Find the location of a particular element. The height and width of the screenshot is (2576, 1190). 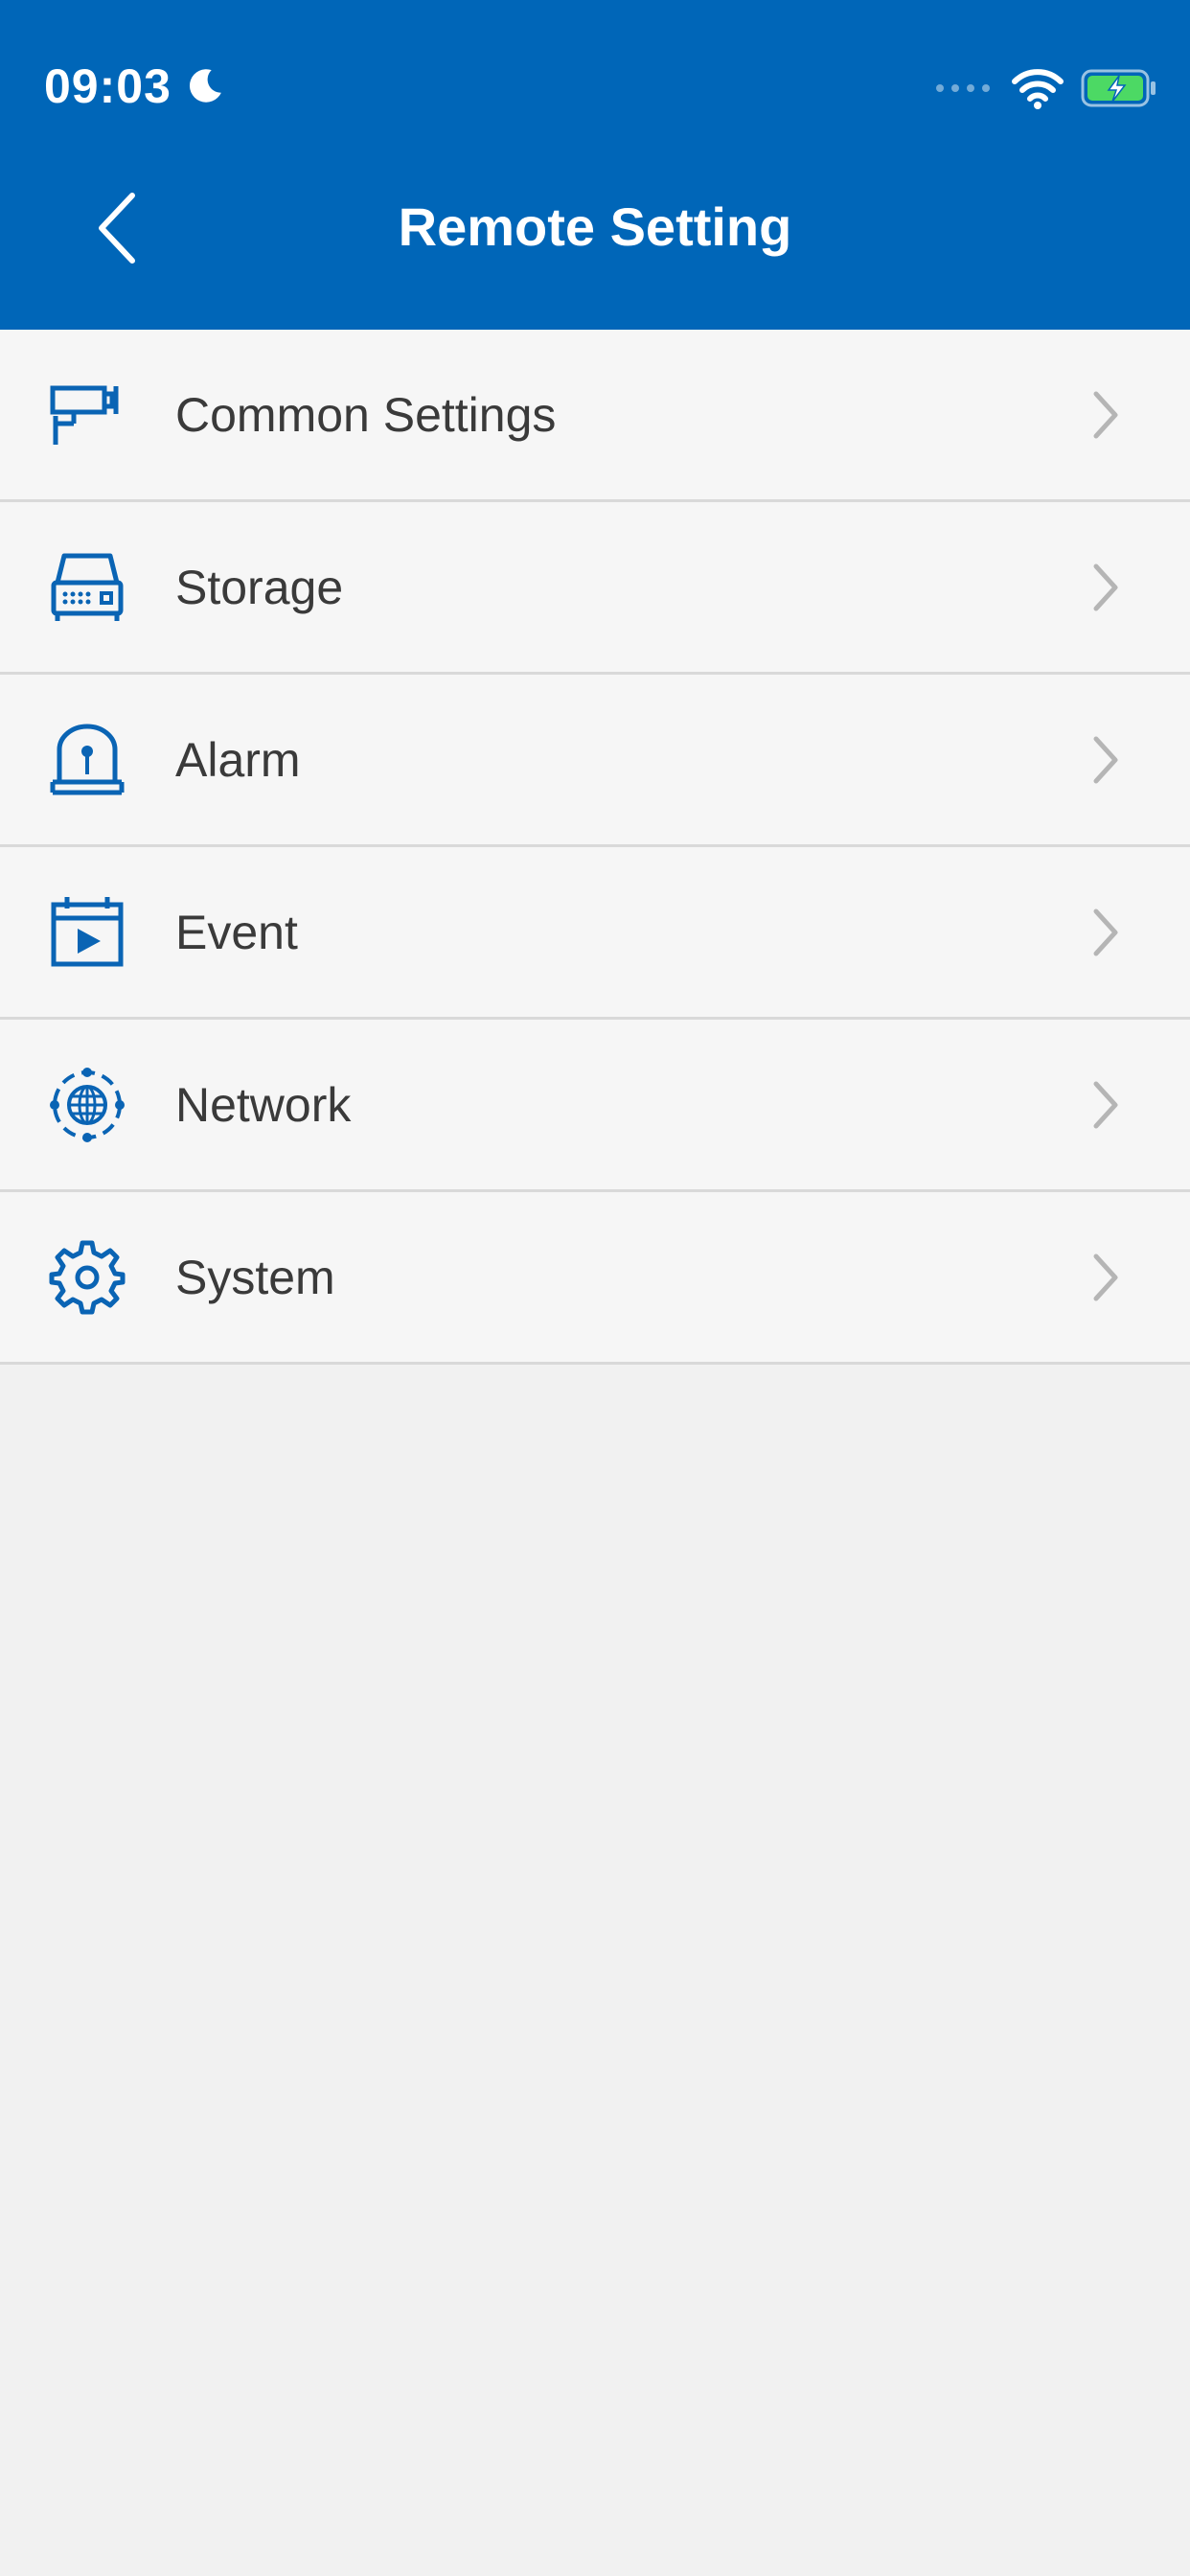

menu-item-network: Network is located at coordinates (595, 1106).